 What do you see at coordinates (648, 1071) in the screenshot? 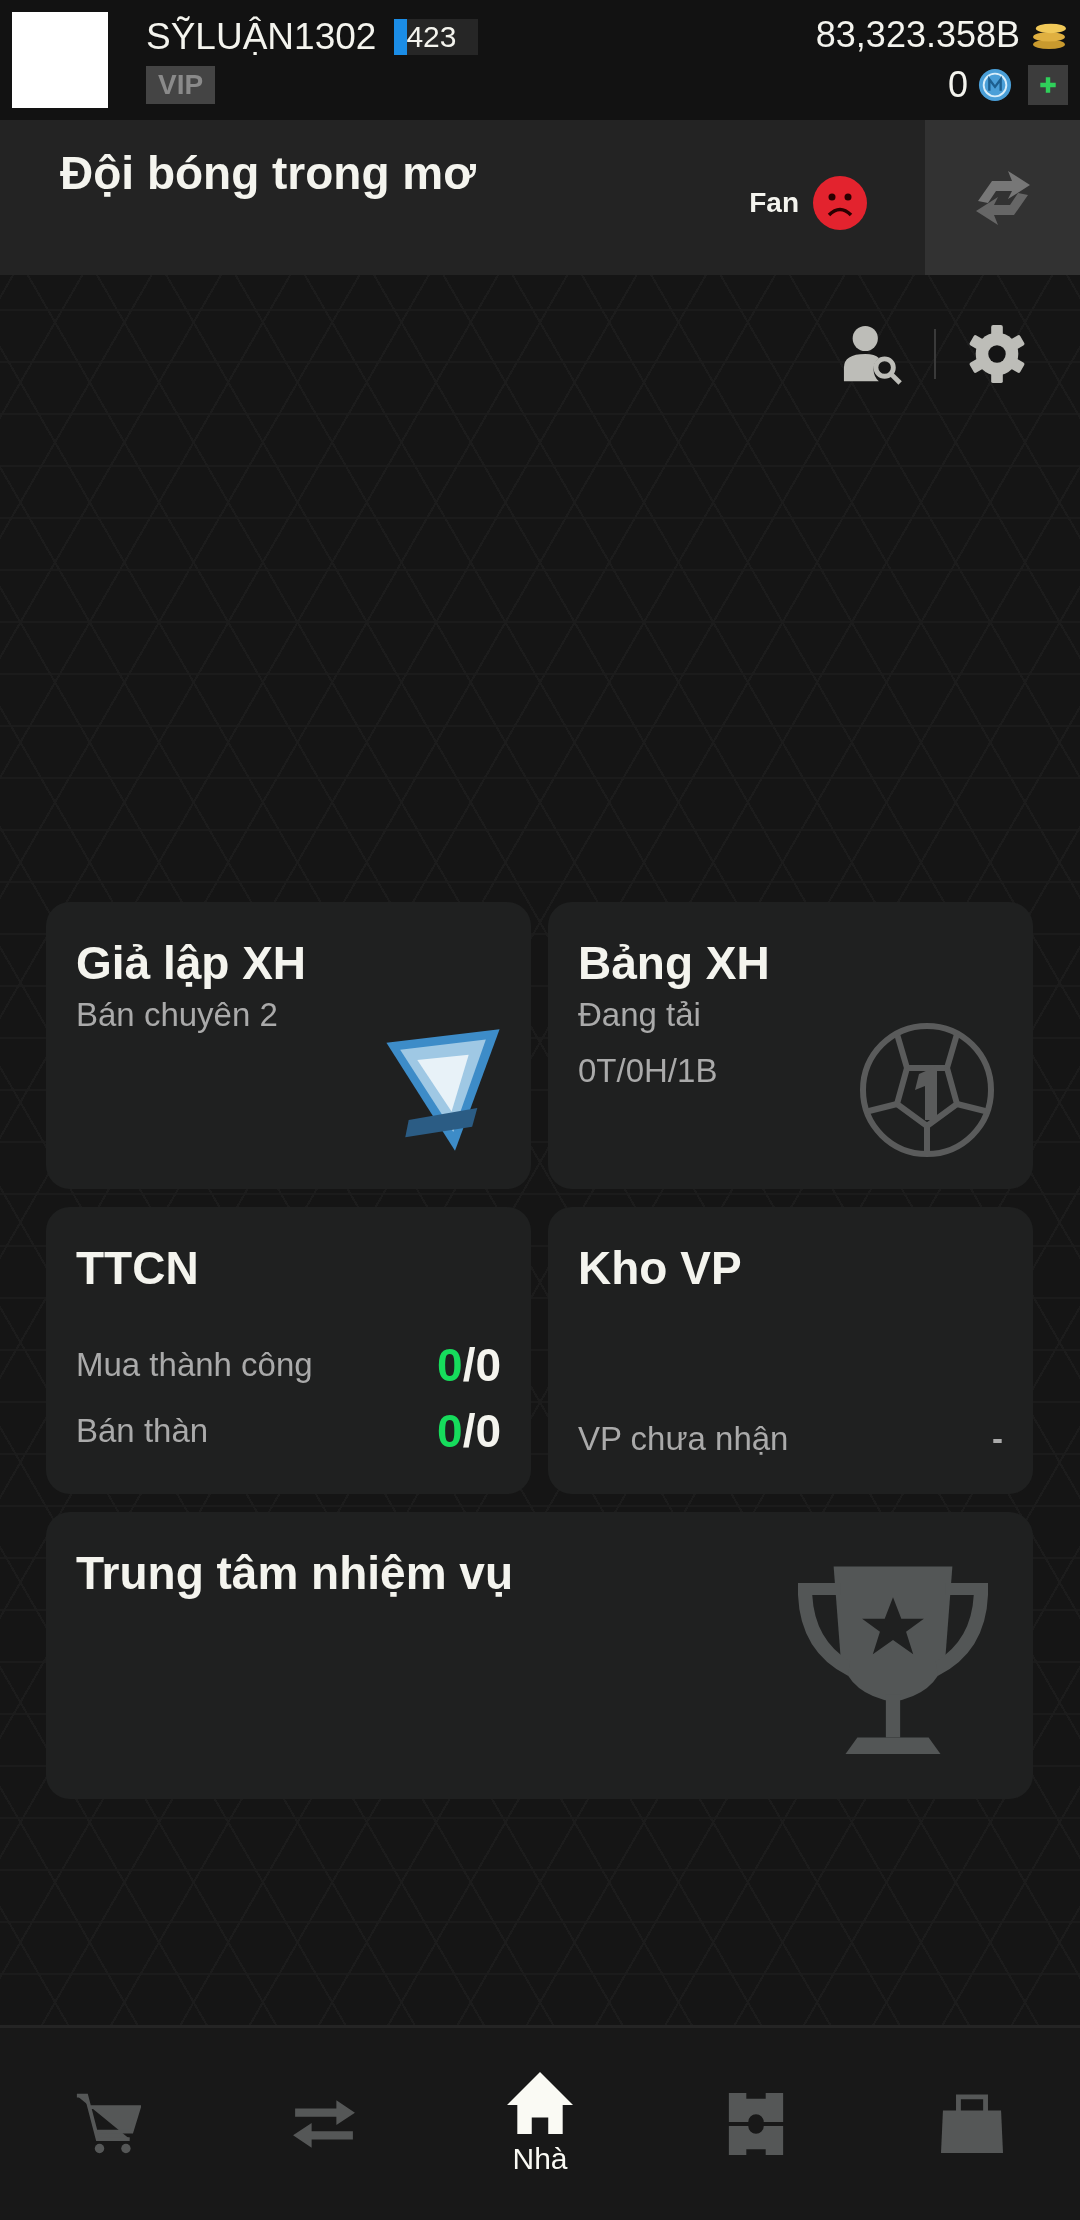
I see `match-record: 0T/0H/1B` at bounding box center [648, 1071].